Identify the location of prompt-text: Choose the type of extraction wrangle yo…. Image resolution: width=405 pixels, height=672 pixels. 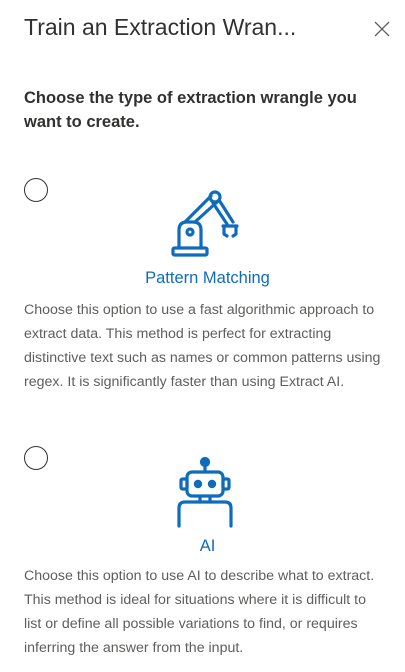
(190, 110).